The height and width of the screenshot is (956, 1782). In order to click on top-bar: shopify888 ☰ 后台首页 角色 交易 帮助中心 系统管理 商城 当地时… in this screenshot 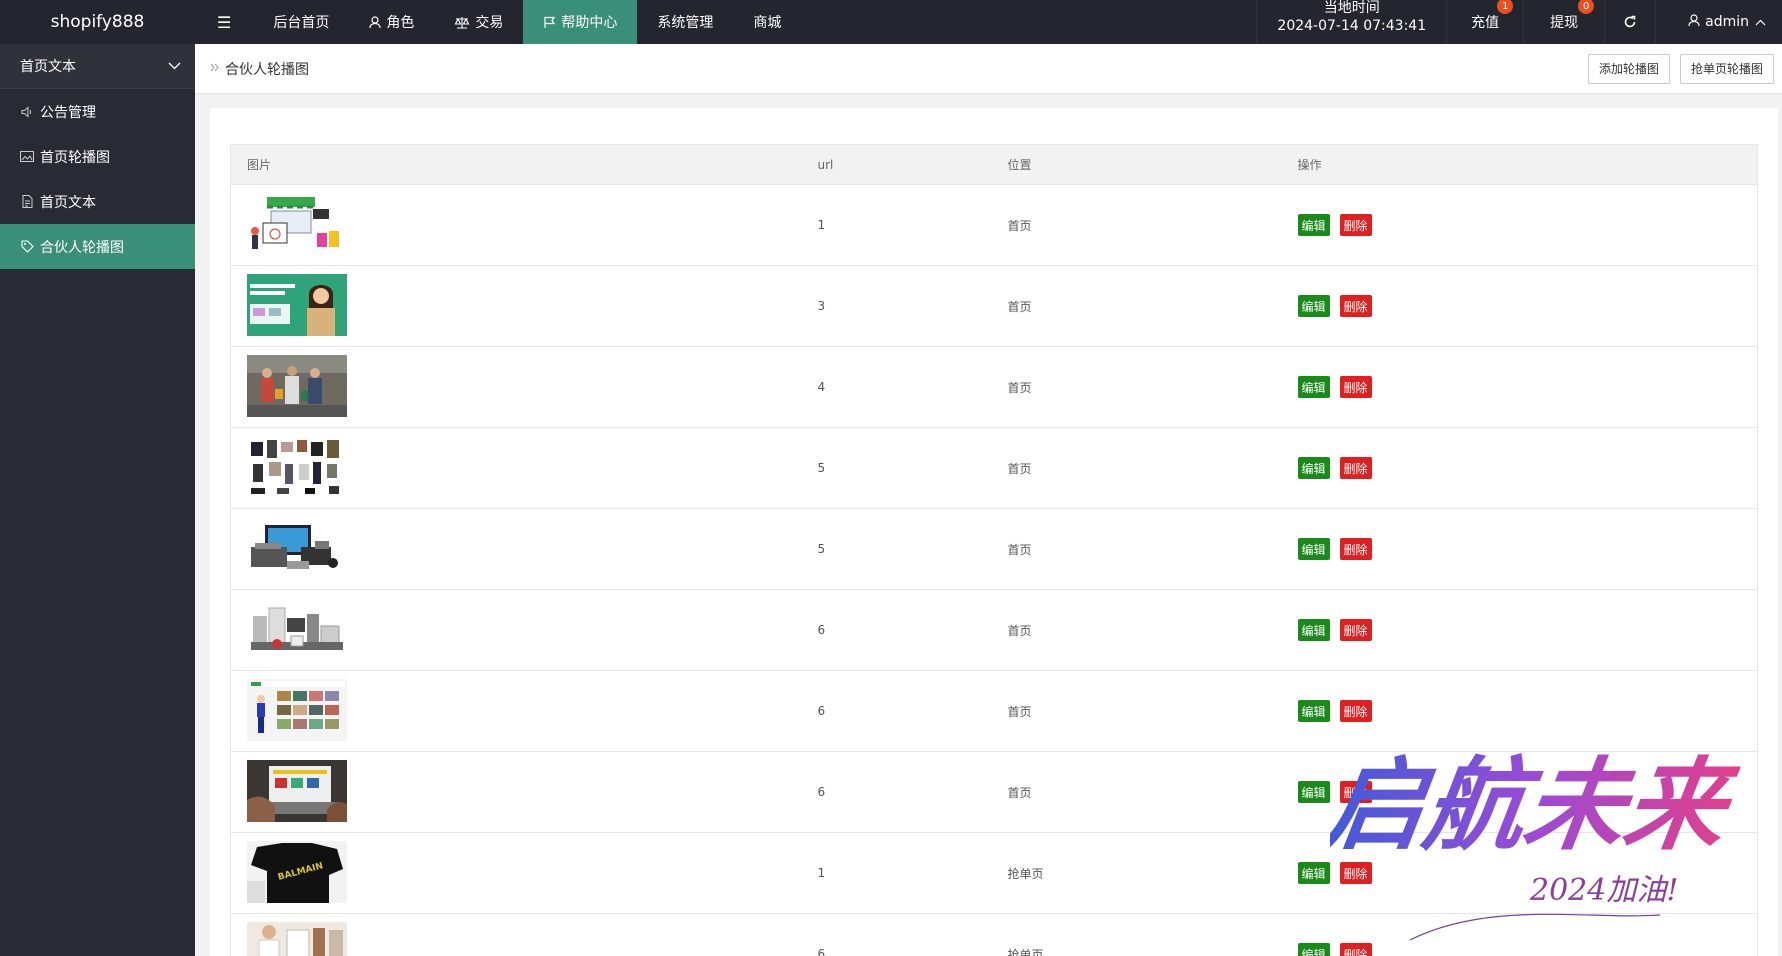, I will do `click(891, 22)`.